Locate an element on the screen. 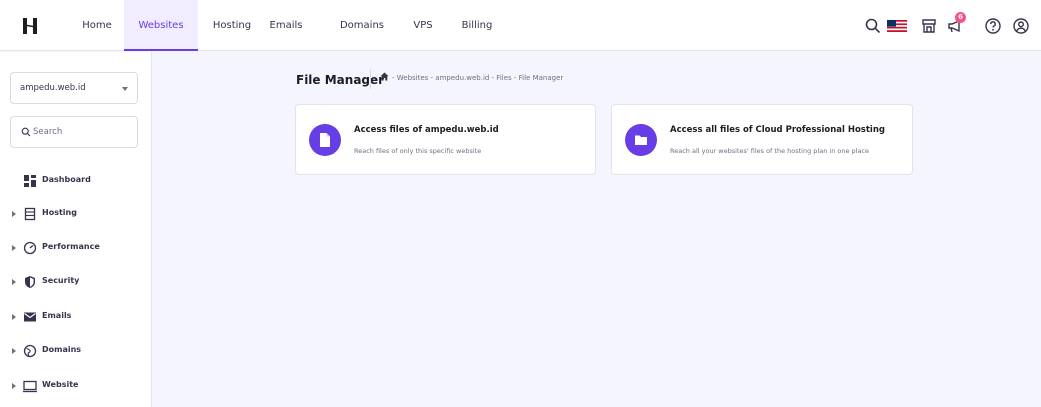 The image size is (1041, 407). website-select-value: ampedu.web.id is located at coordinates (53, 88).